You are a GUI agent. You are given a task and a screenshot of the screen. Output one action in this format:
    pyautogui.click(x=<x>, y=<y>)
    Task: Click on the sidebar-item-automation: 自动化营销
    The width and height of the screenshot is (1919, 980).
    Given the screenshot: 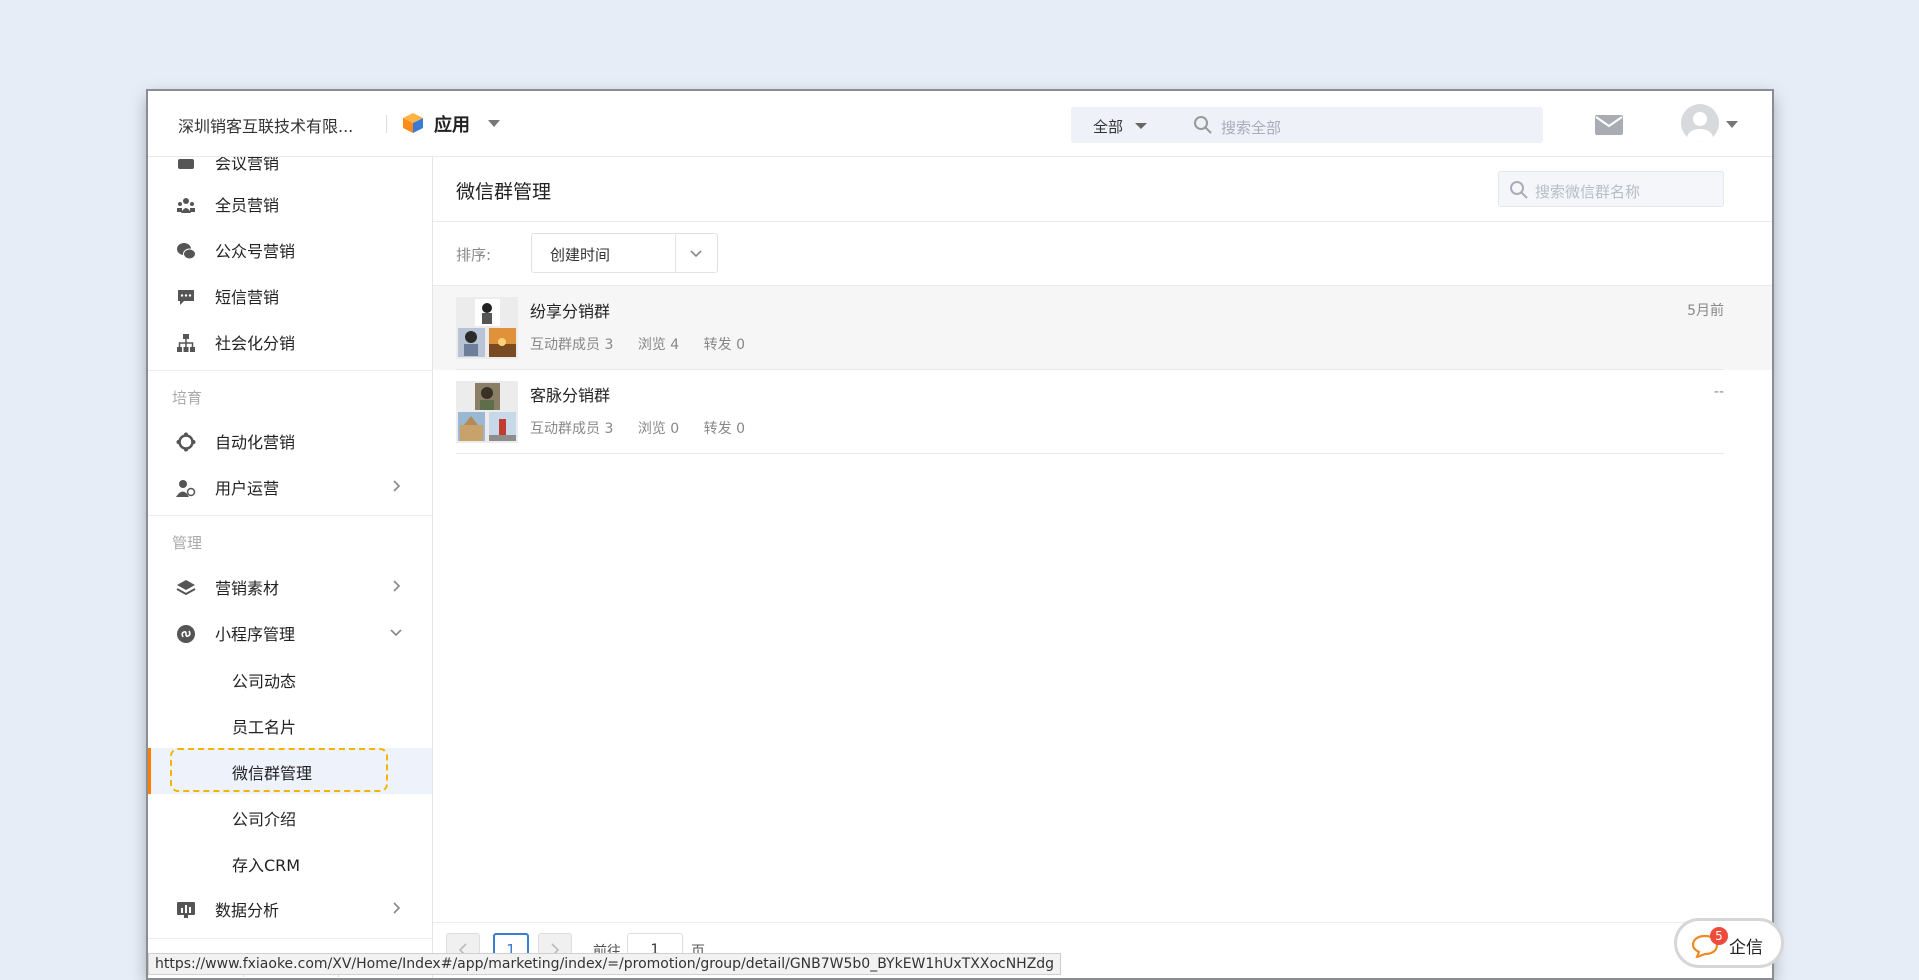 What is the action you would take?
    pyautogui.click(x=290, y=441)
    